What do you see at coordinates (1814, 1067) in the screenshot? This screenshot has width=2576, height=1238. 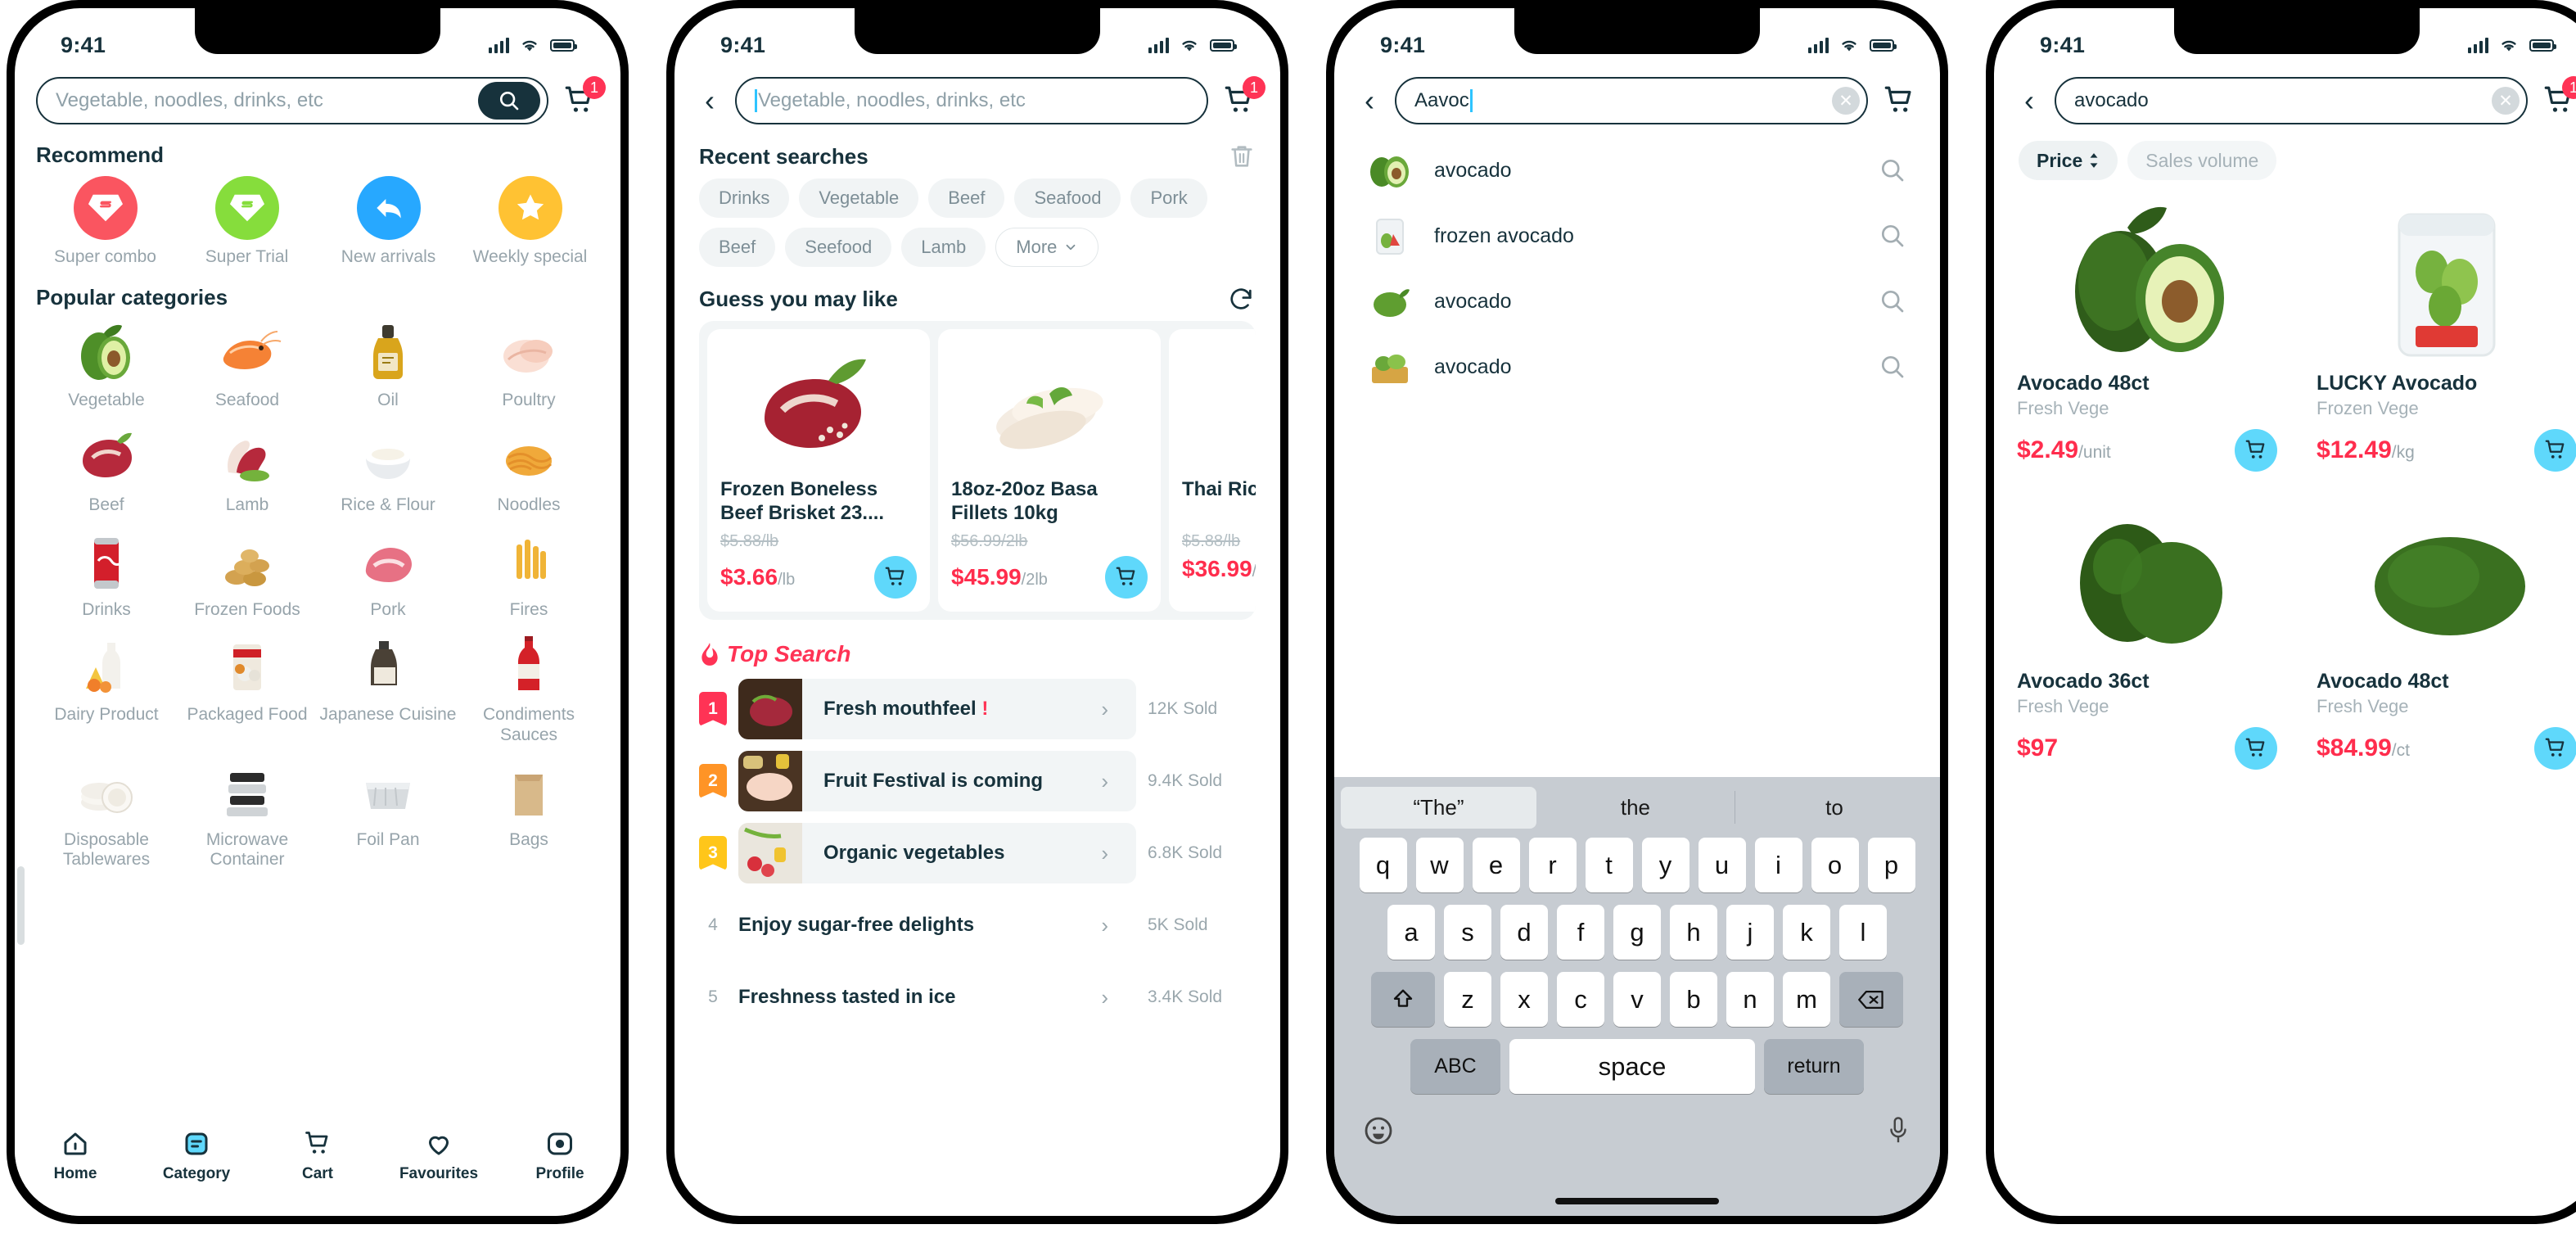 I see `return-key: return` at bounding box center [1814, 1067].